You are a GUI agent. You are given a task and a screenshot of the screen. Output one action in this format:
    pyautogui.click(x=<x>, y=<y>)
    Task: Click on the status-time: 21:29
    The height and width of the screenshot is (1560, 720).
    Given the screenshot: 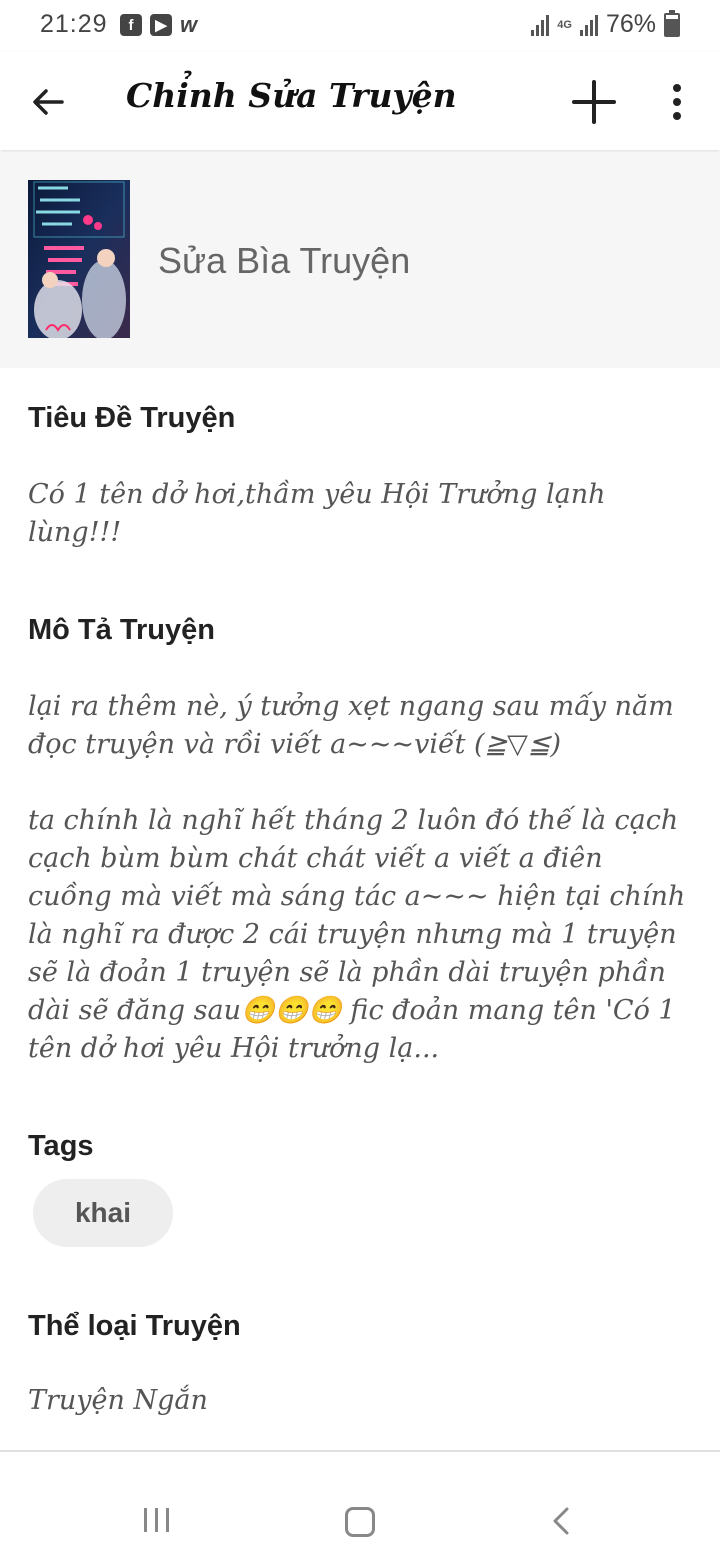 What is the action you would take?
    pyautogui.click(x=74, y=24)
    